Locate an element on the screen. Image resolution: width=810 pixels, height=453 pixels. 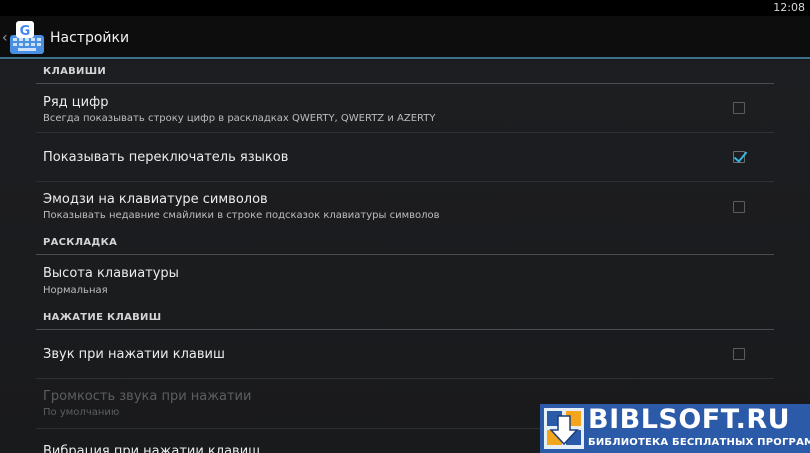
page-title: Настройки is located at coordinates (90, 38).